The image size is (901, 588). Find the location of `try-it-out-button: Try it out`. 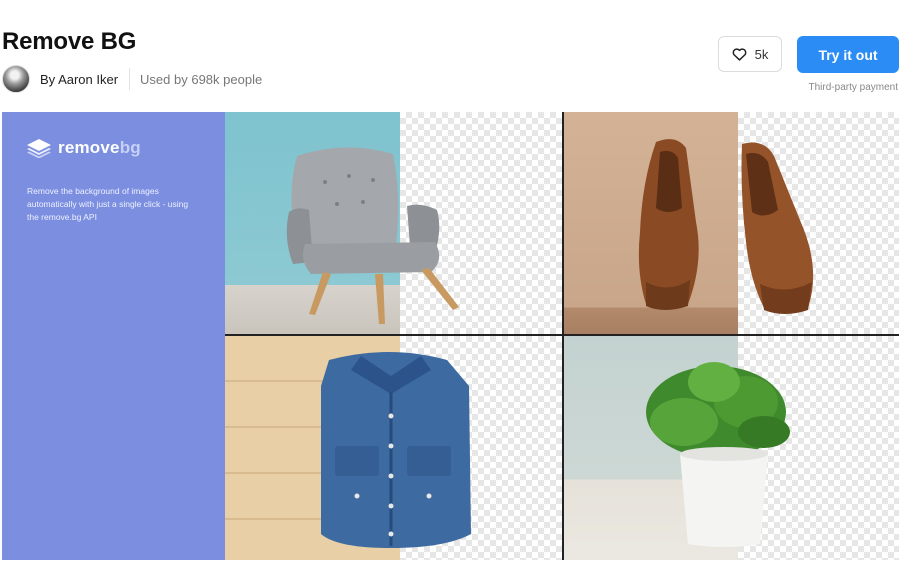

try-it-out-button: Try it out is located at coordinates (848, 54).